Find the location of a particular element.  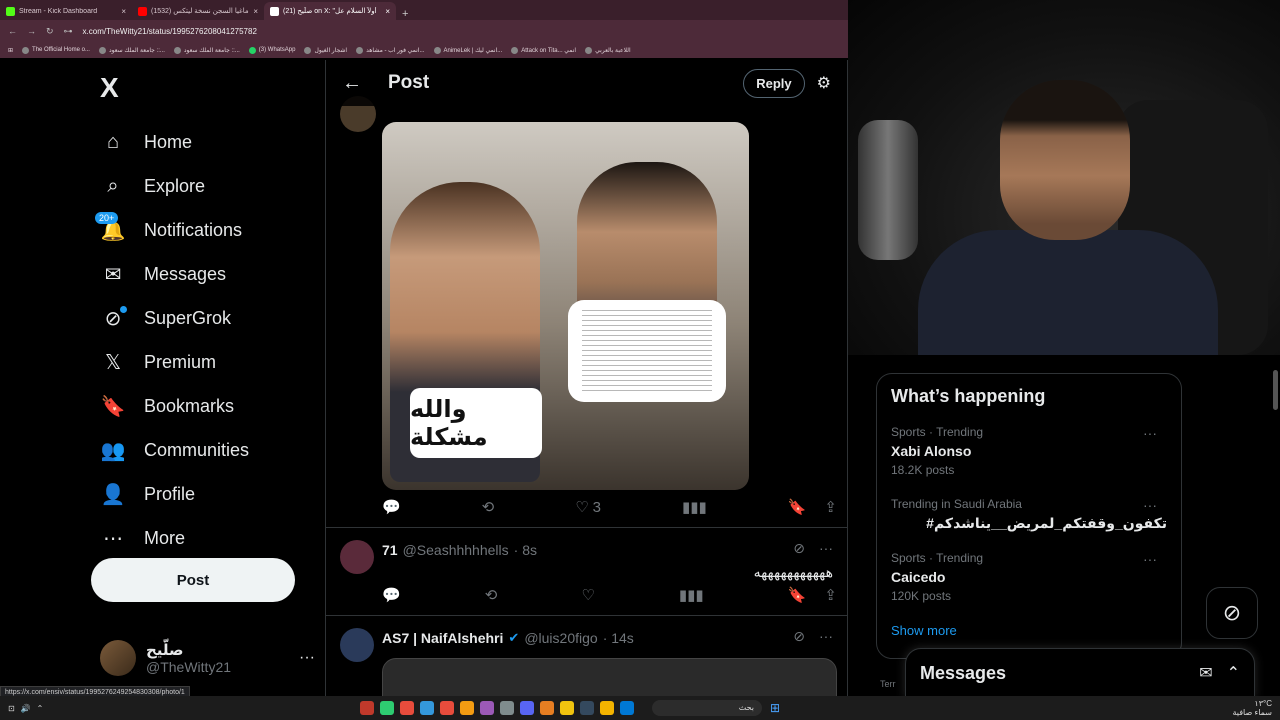

back-icon: ← is located at coordinates (12, 31).